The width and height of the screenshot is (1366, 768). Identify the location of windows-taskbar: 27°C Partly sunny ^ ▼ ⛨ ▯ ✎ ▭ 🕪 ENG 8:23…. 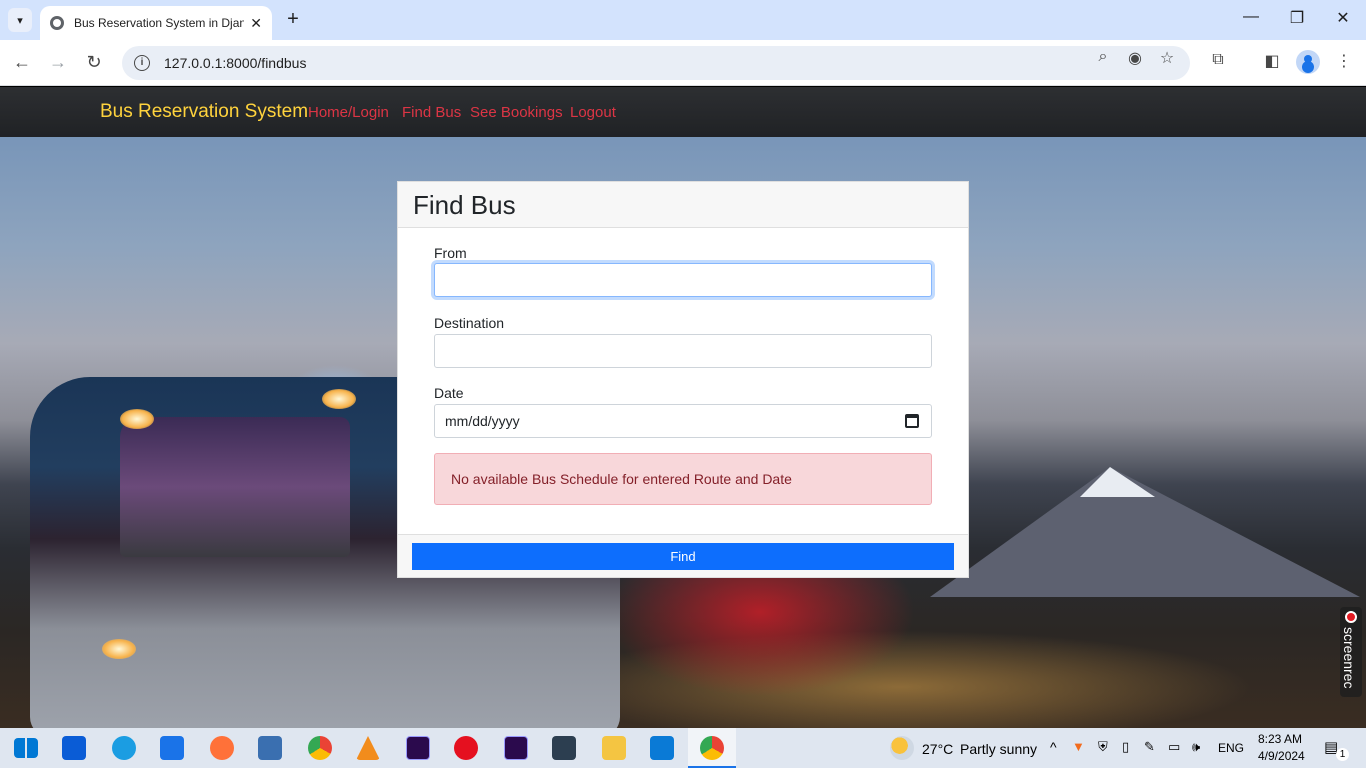
(683, 748).